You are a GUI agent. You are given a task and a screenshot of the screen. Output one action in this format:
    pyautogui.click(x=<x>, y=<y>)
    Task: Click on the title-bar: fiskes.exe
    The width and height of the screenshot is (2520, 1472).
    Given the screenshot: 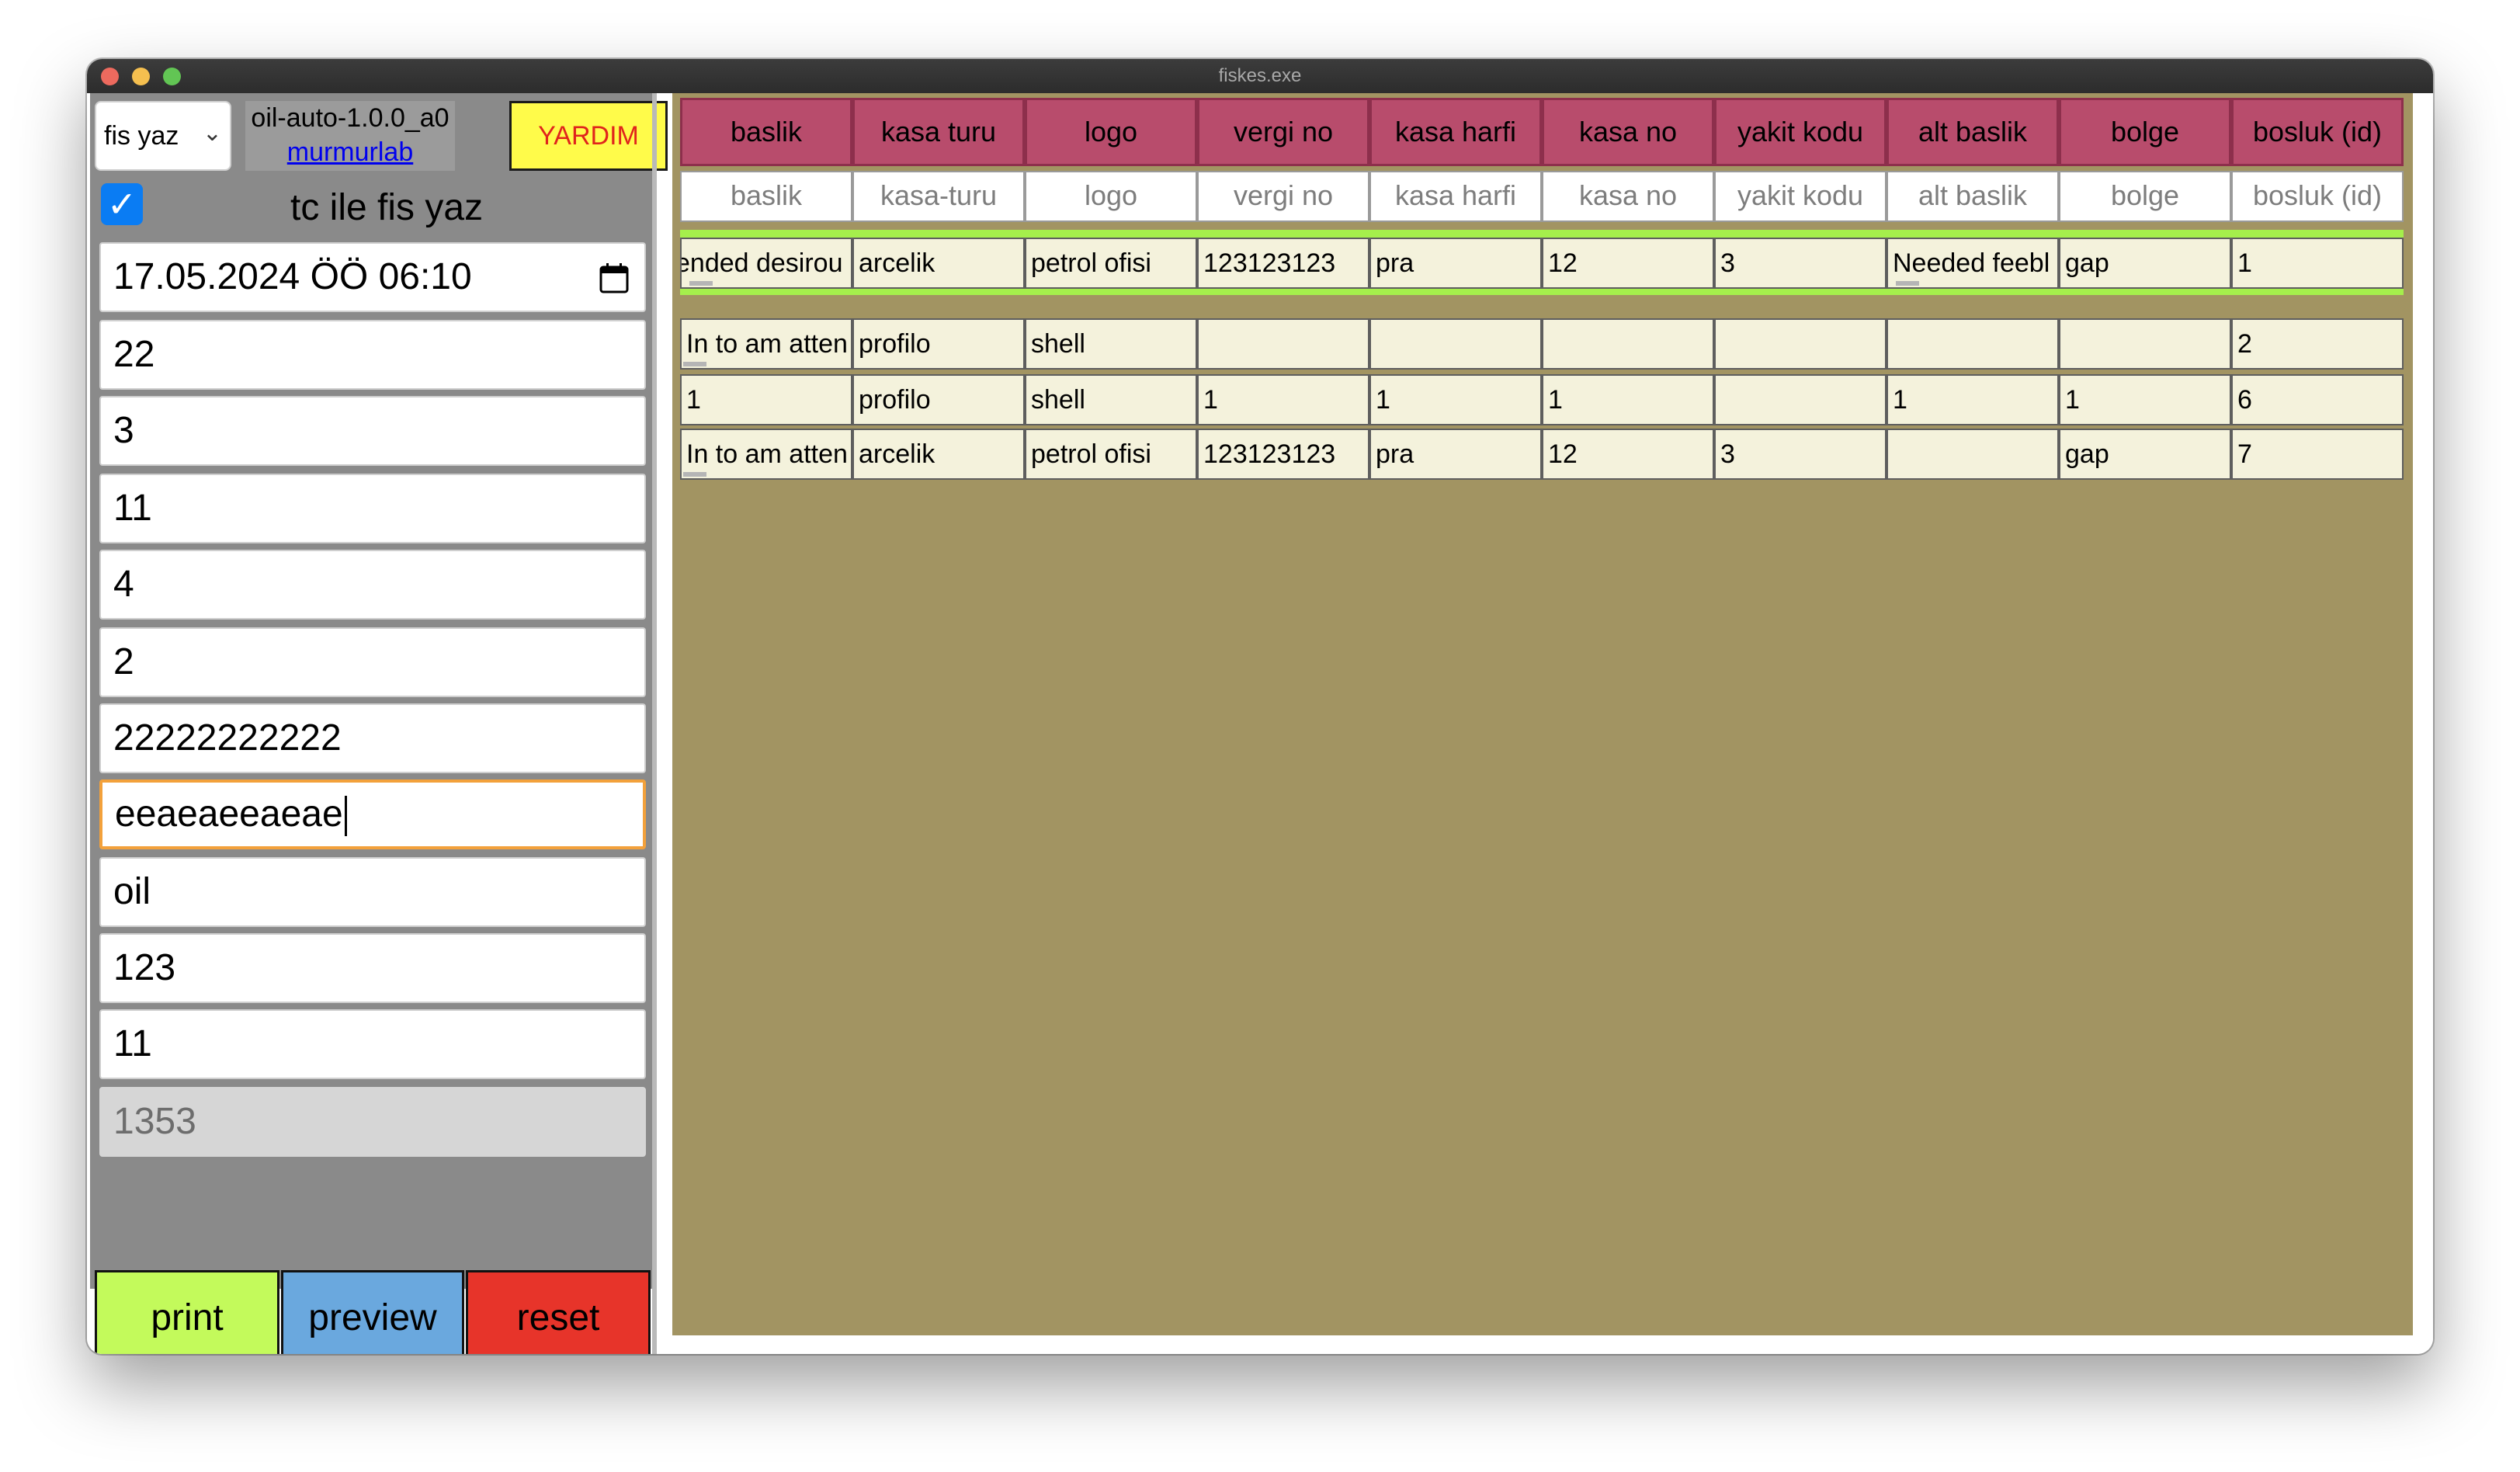 What is the action you would take?
    pyautogui.click(x=1260, y=76)
    